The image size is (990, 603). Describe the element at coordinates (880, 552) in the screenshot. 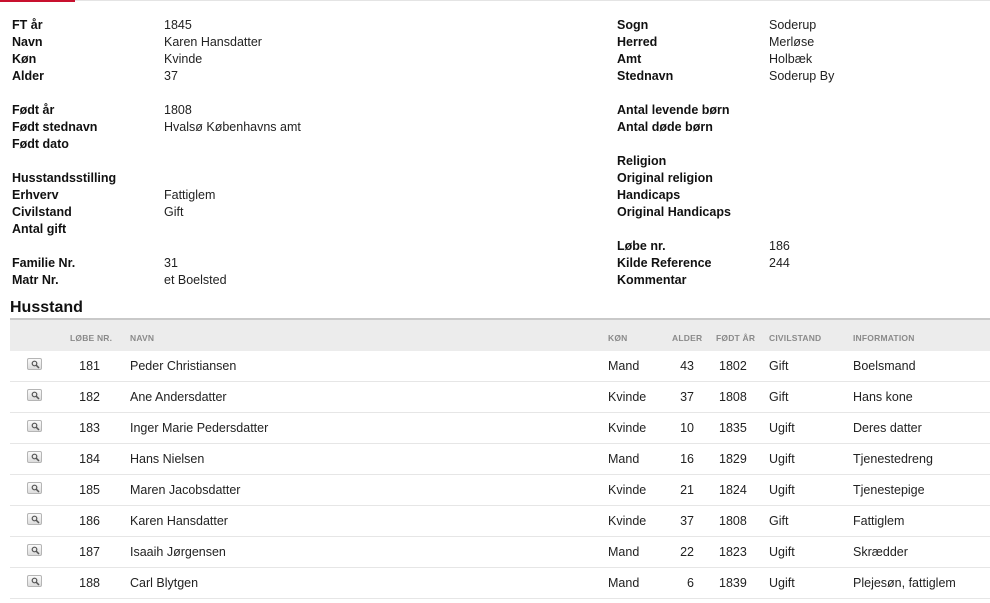

I see `cell-info: Skrædder` at that location.